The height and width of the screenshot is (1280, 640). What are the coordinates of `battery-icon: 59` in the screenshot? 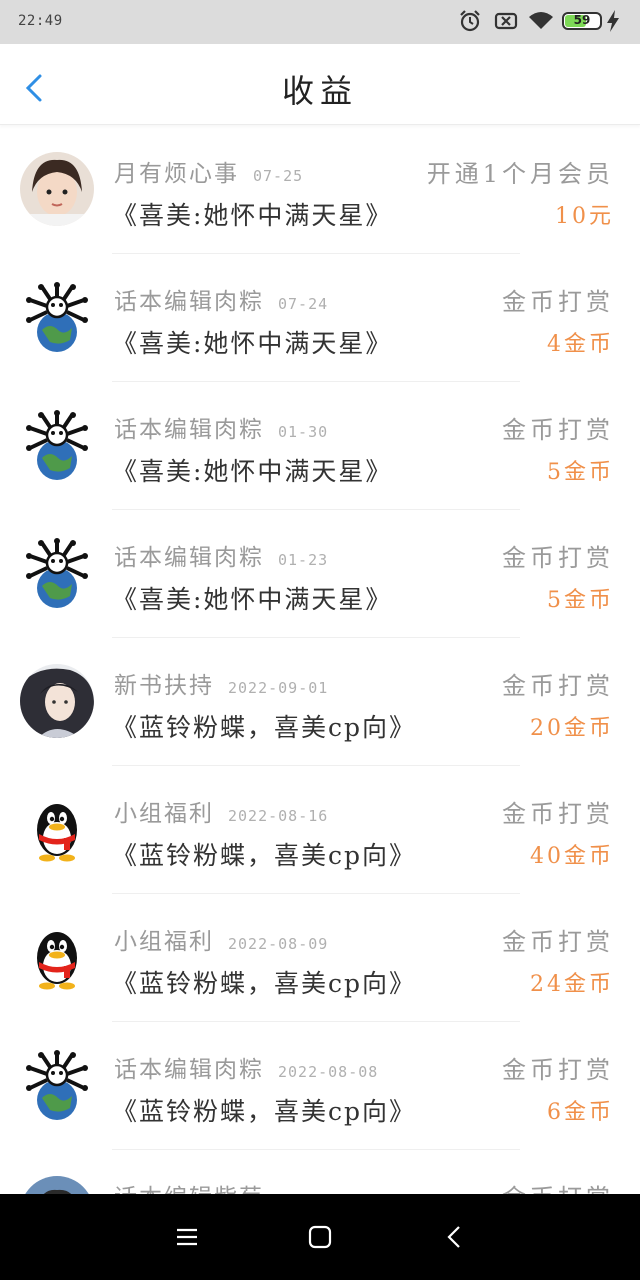 It's located at (582, 21).